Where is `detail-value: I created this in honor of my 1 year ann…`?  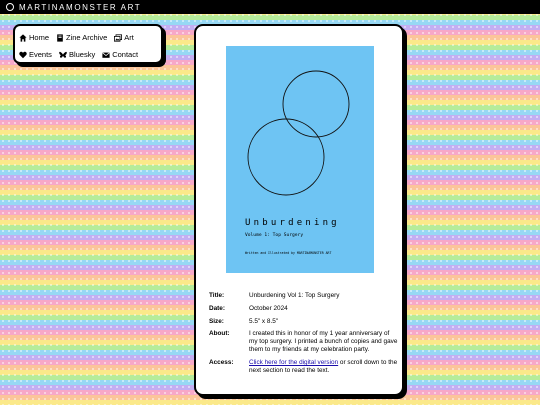 detail-value: I created this in honor of my 1 year ann… is located at coordinates (323, 342).